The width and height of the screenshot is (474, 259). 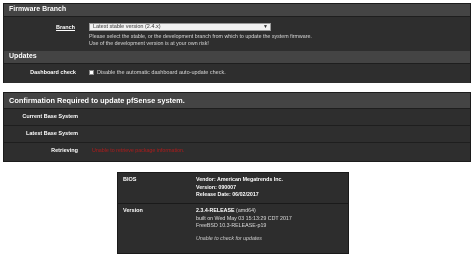 What do you see at coordinates (130, 180) in the screenshot?
I see `bios-label: BIOS` at bounding box center [130, 180].